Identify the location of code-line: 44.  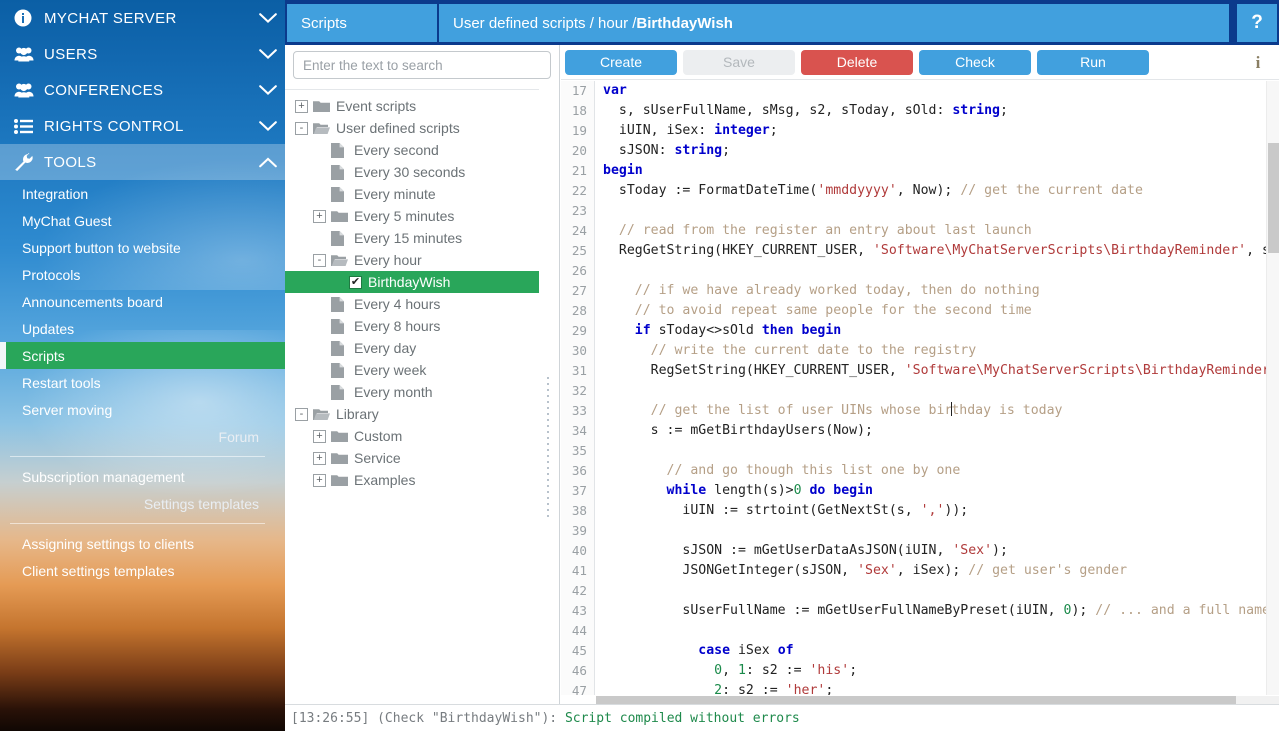
(920, 631).